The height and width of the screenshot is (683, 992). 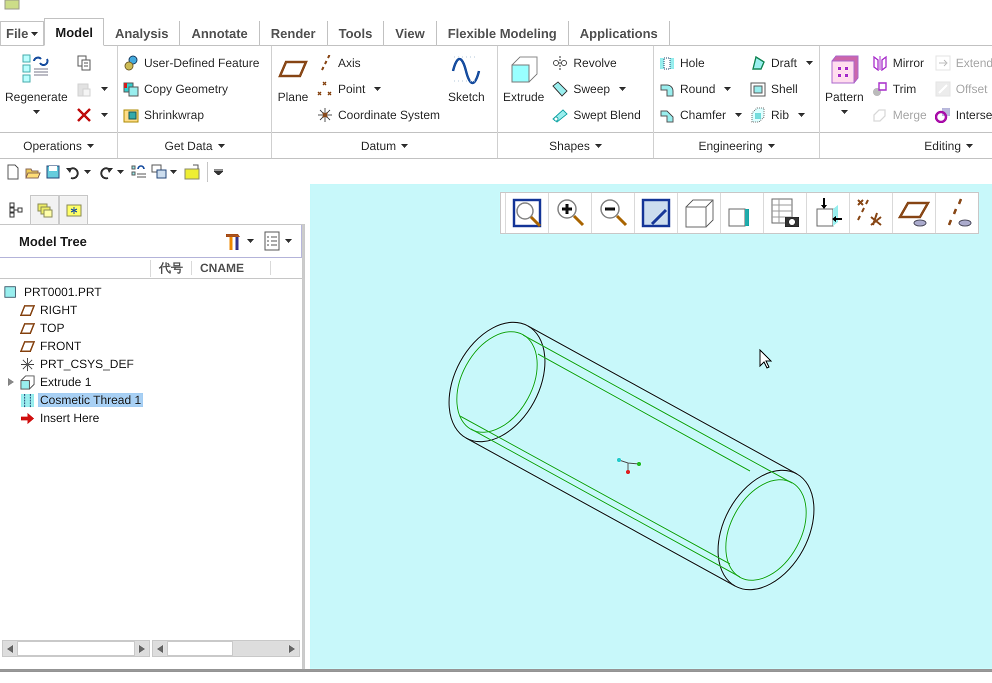 What do you see at coordinates (63, 292) in the screenshot?
I see `tree-item: PRT0001.PRT` at bounding box center [63, 292].